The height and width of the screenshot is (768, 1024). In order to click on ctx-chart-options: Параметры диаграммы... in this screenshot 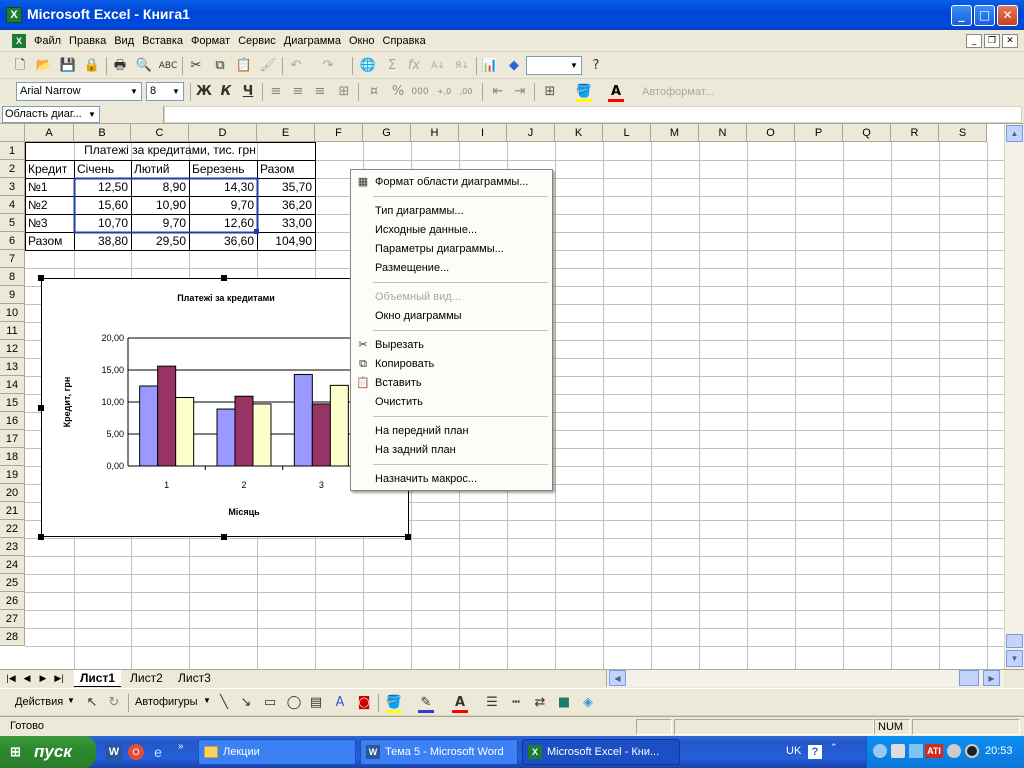, I will do `click(451, 249)`.